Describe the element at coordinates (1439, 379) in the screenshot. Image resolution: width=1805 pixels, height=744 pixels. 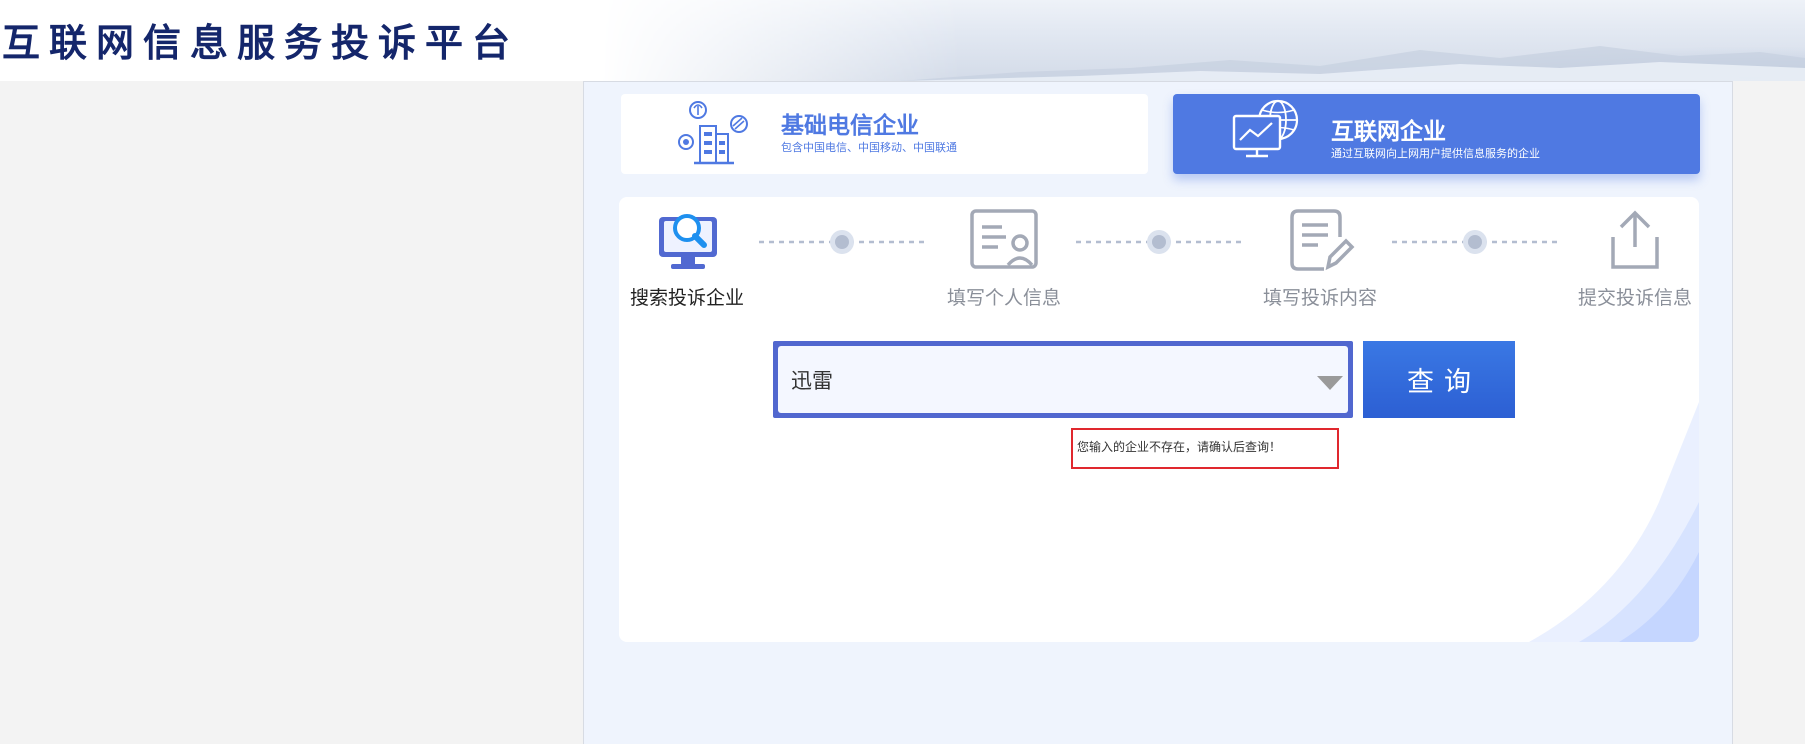
I see `query-button: 查询` at that location.